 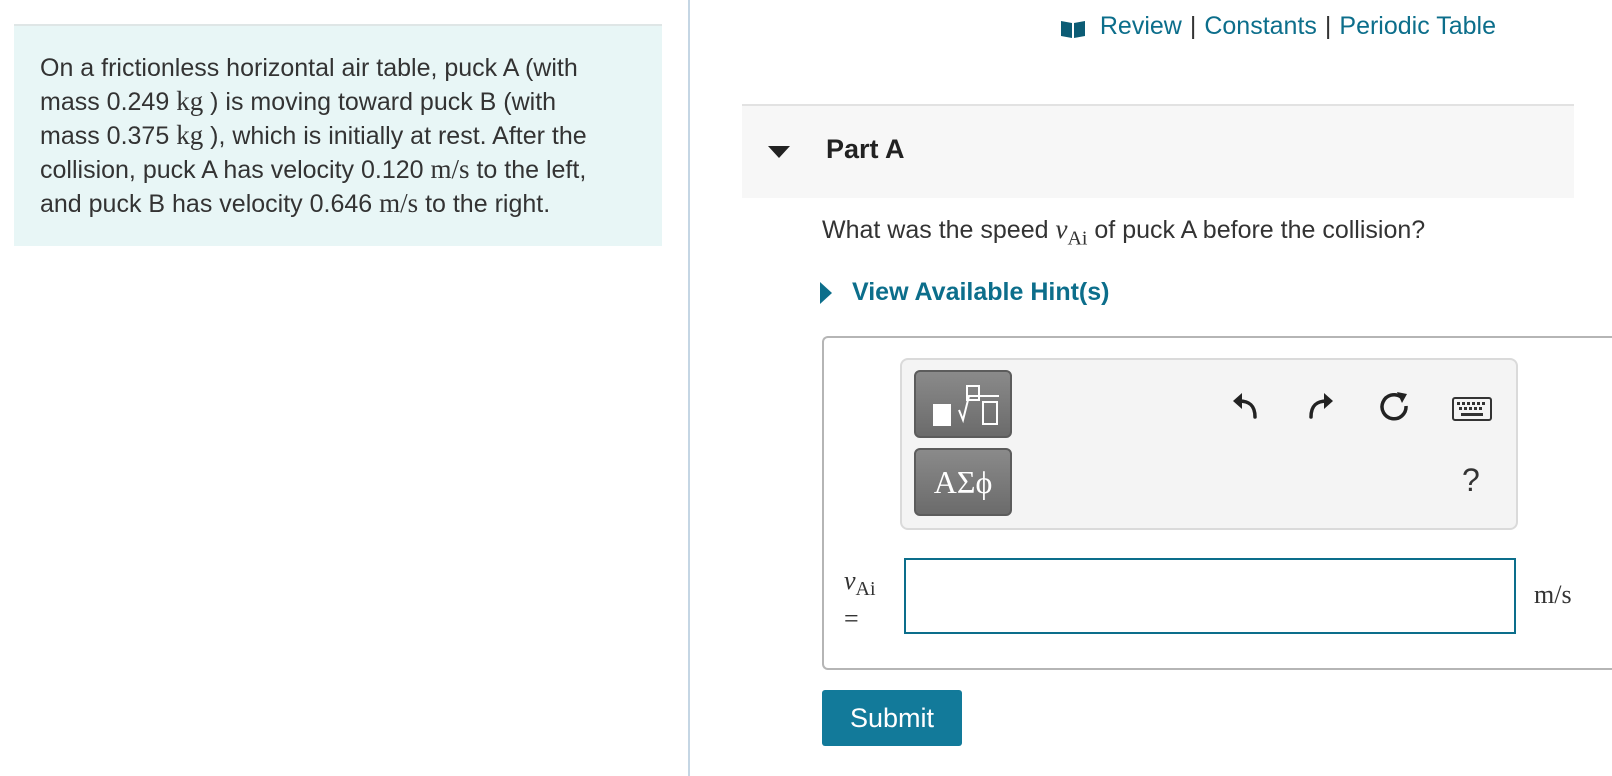 What do you see at coordinates (1158, 151) in the screenshot?
I see `part-a-header: Part A` at bounding box center [1158, 151].